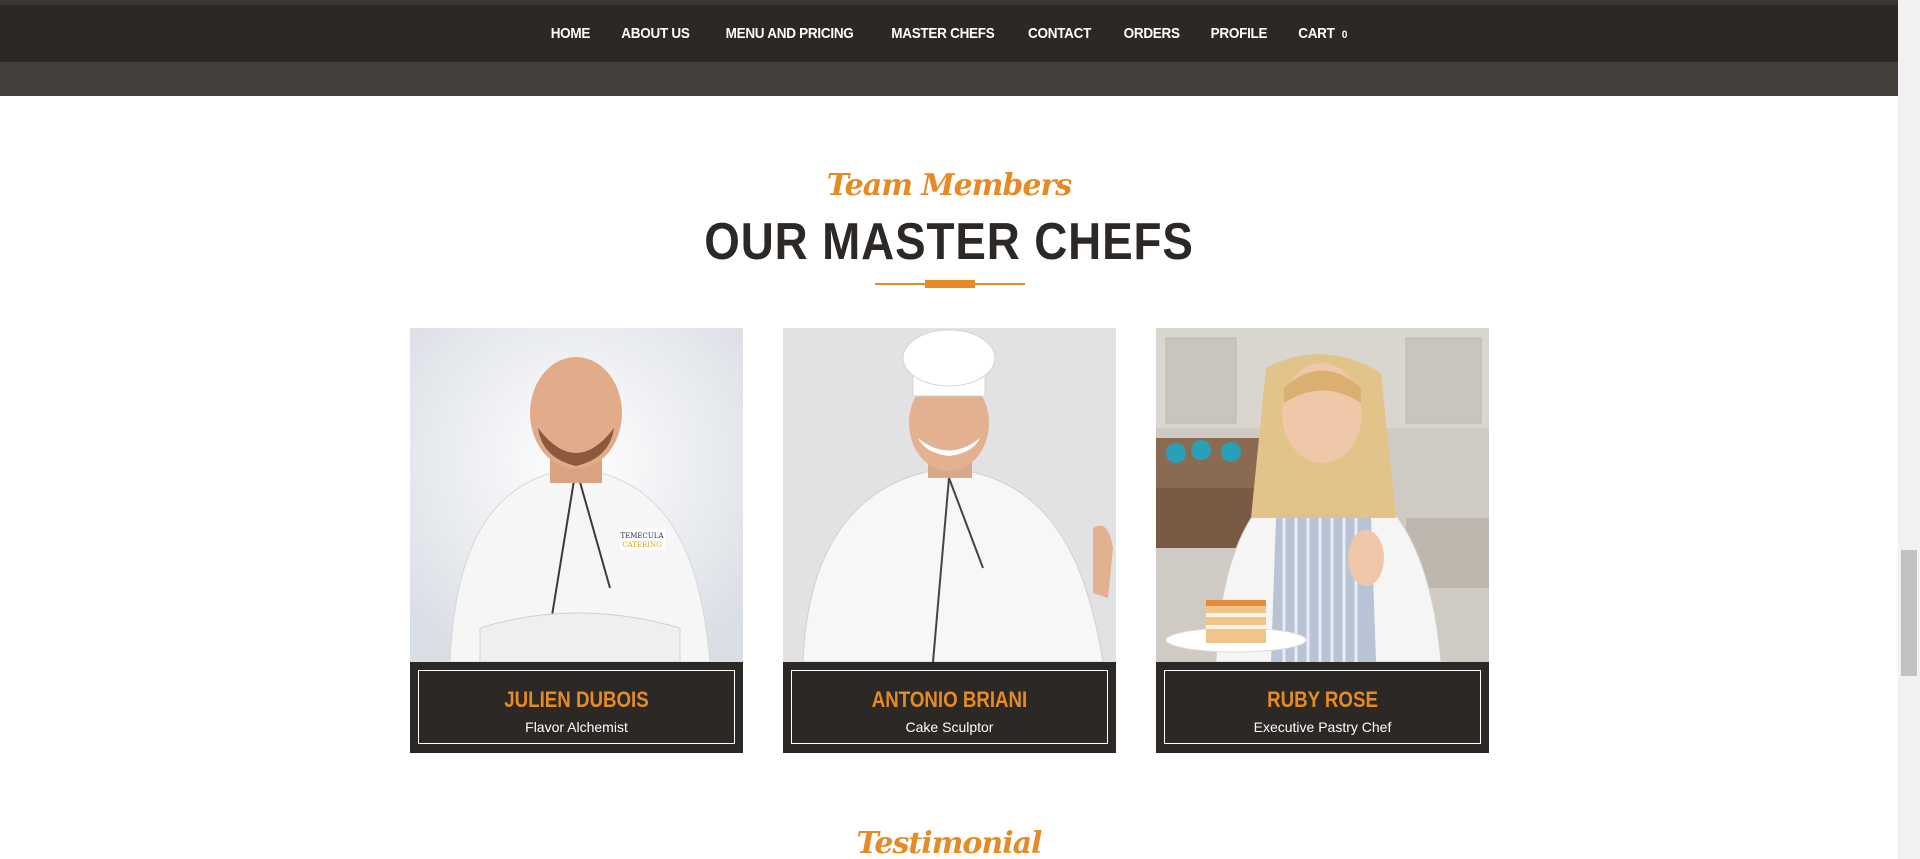  Describe the element at coordinates (1322, 699) in the screenshot. I see `chef-name: RUBY ROSE` at that location.